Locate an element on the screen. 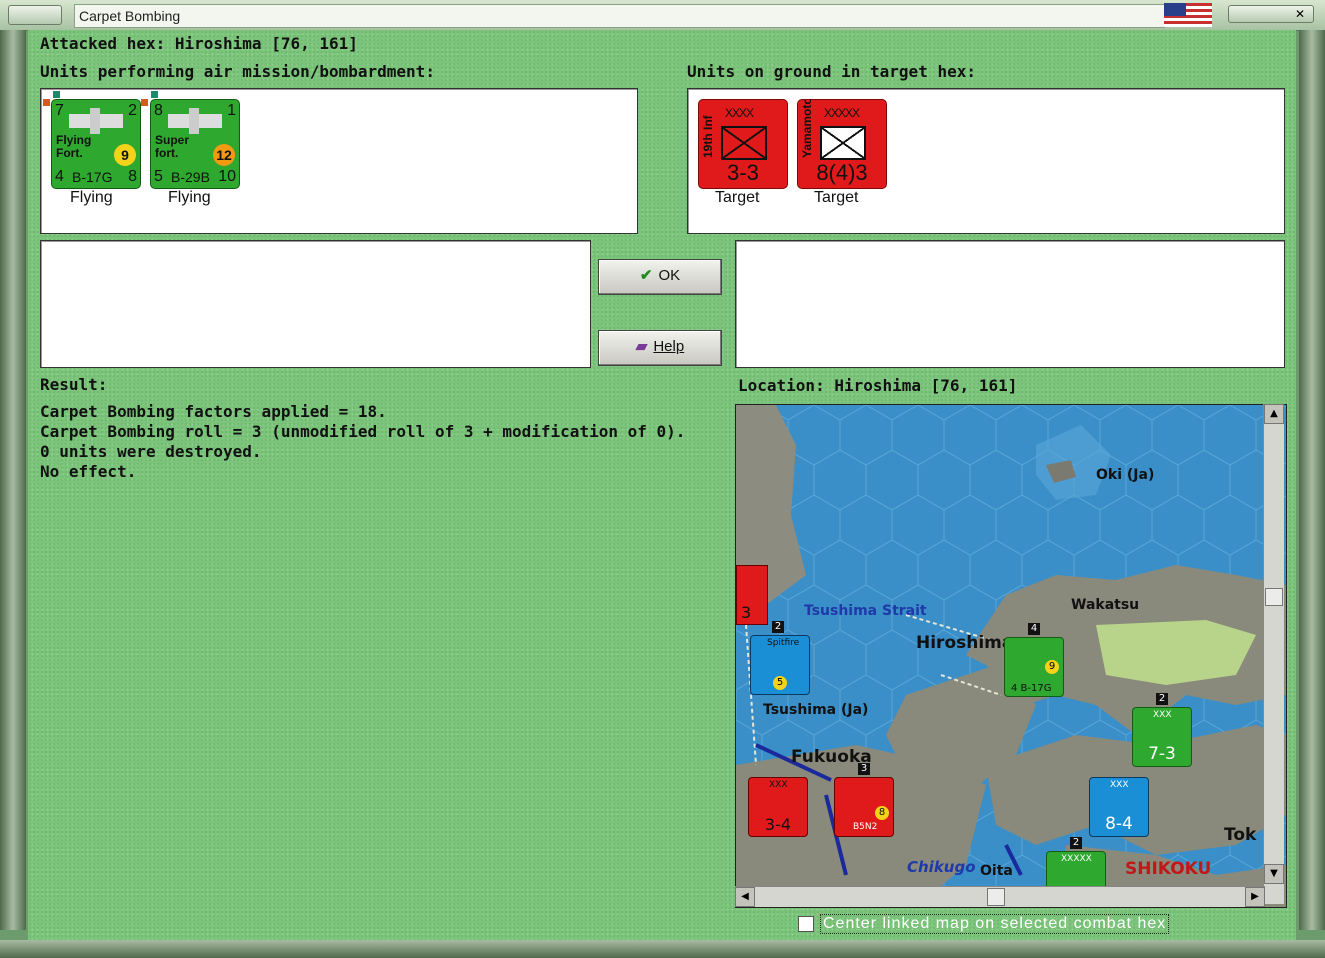 This screenshot has height=958, width=1325. attacker-result-box is located at coordinates (315, 304).